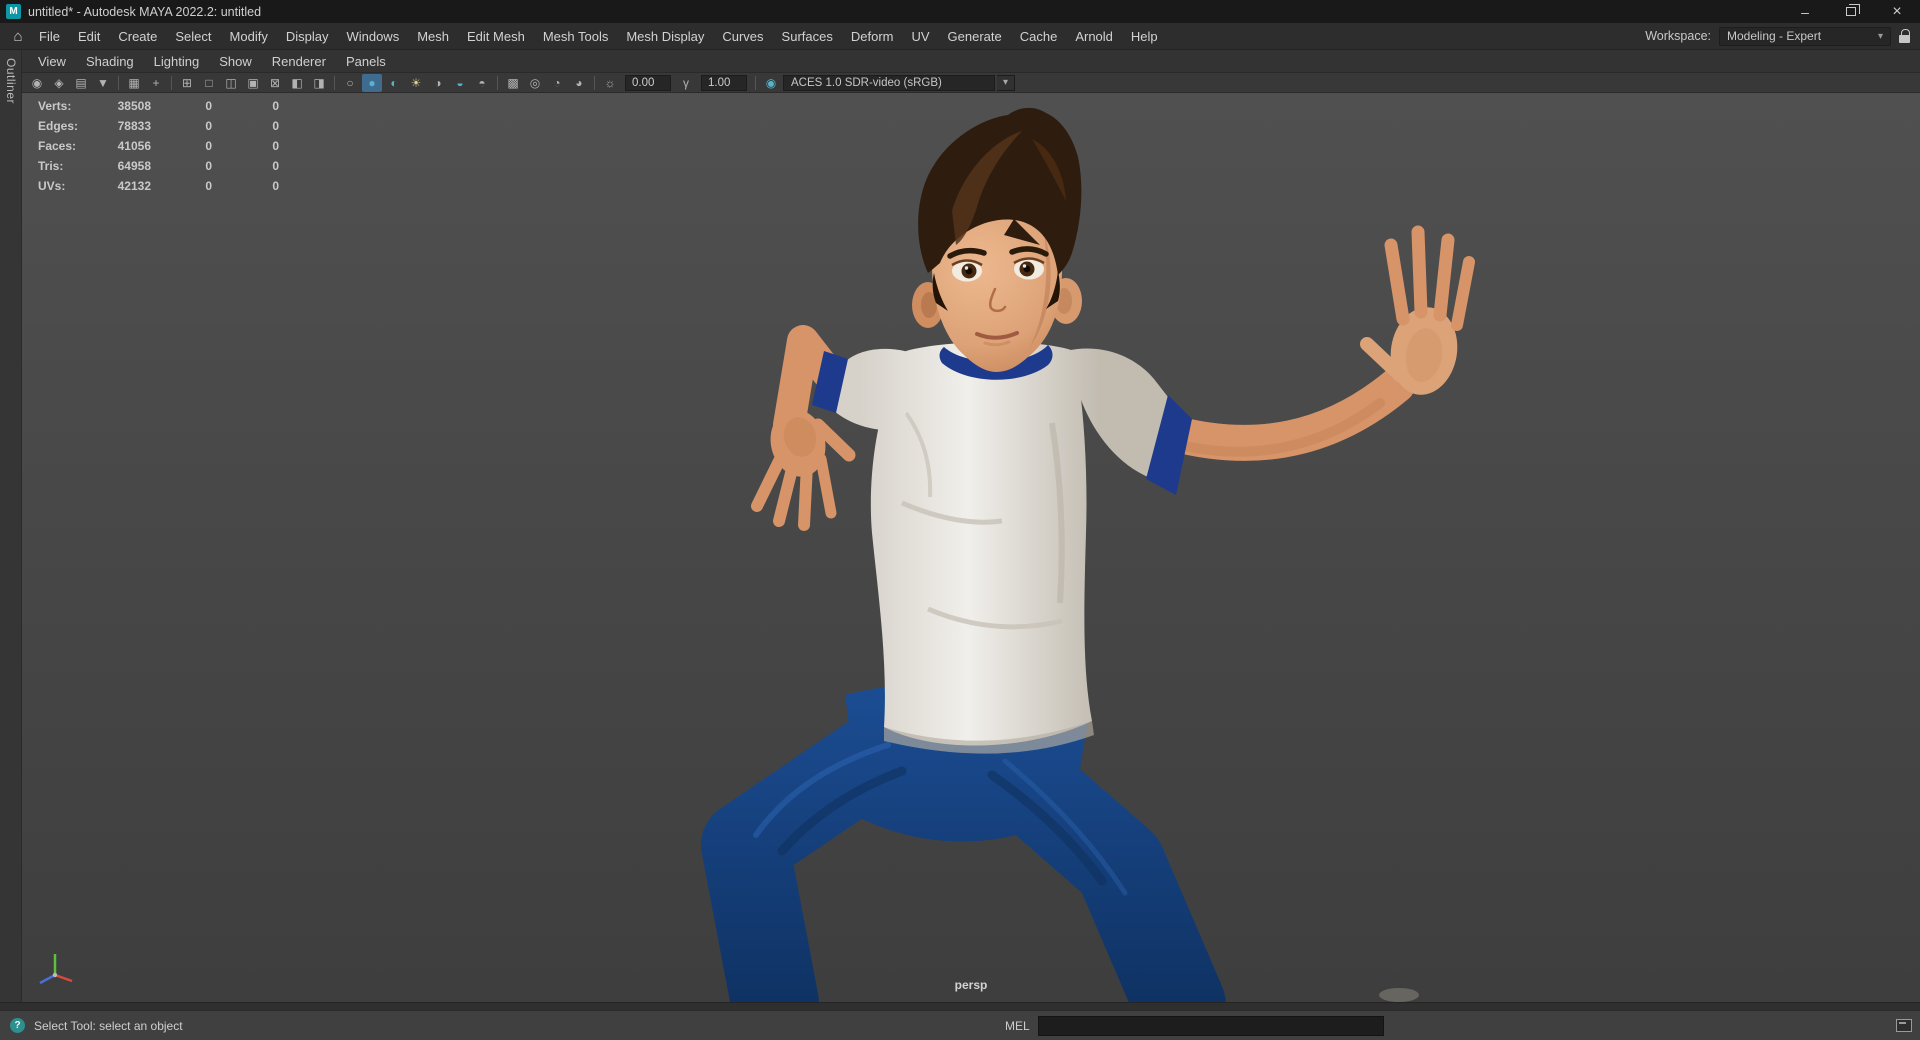  What do you see at coordinates (209, 83) in the screenshot?
I see `film-gate-button: □` at bounding box center [209, 83].